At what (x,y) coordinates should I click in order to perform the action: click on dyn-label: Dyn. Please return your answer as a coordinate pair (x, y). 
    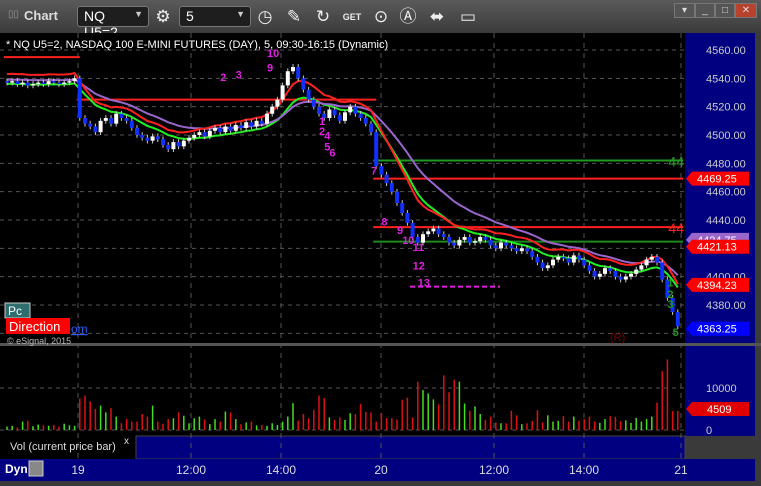
    Looking at the image, I should click on (16, 469).